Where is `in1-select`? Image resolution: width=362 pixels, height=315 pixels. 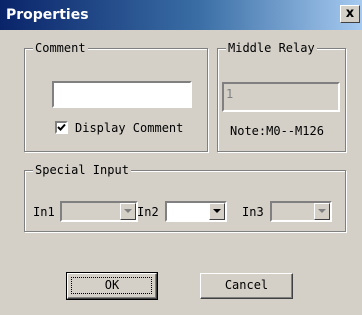
in1-select is located at coordinates (99, 211).